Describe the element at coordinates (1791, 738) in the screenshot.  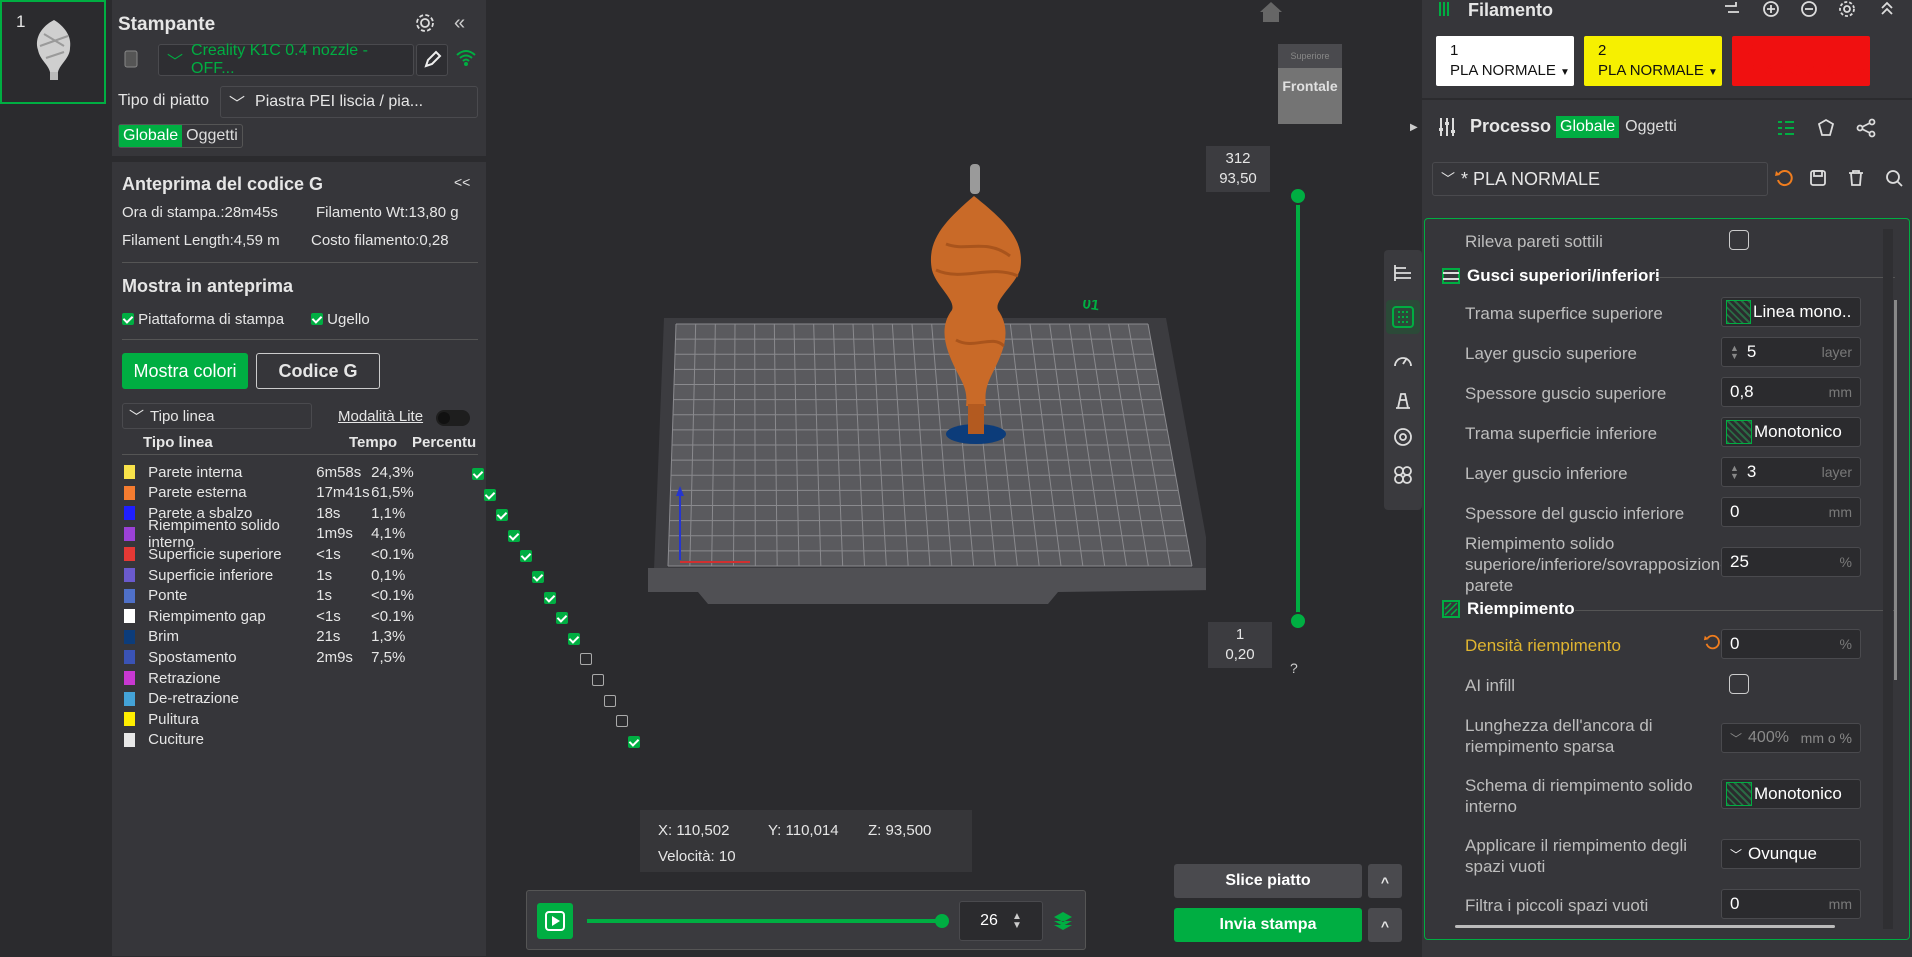
I see `anchor-length-input: ﹀ 400% mm o %` at that location.